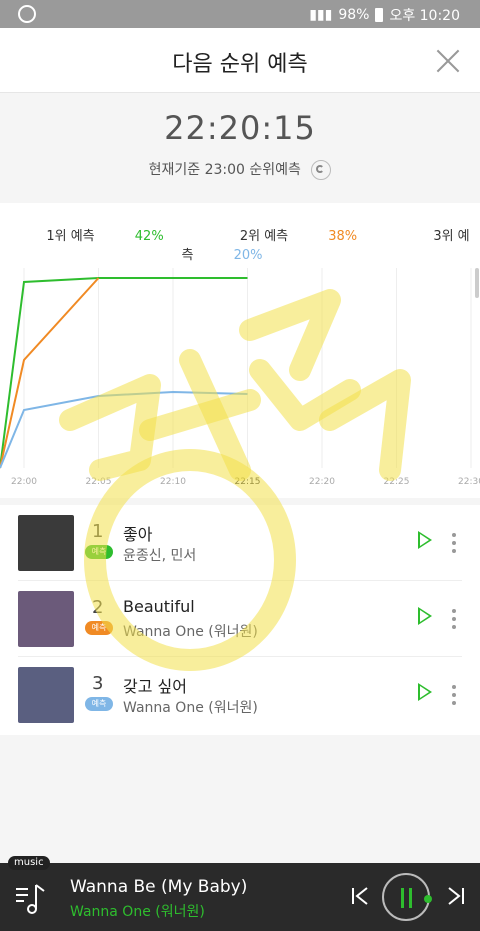 The height and width of the screenshot is (931, 480). I want to click on legend-value: 38%, so click(343, 236).